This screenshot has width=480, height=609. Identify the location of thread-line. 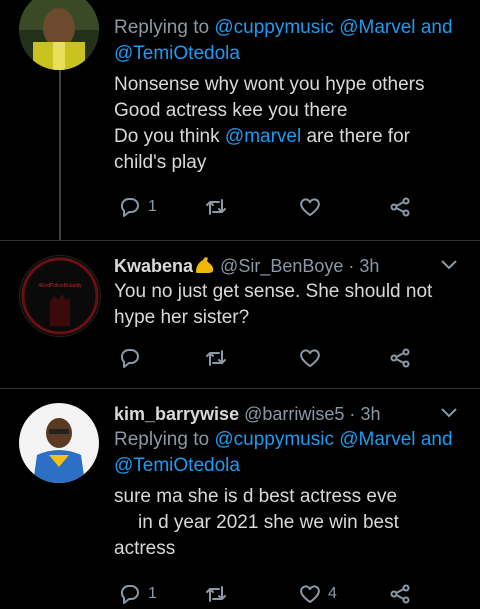
(60, 155).